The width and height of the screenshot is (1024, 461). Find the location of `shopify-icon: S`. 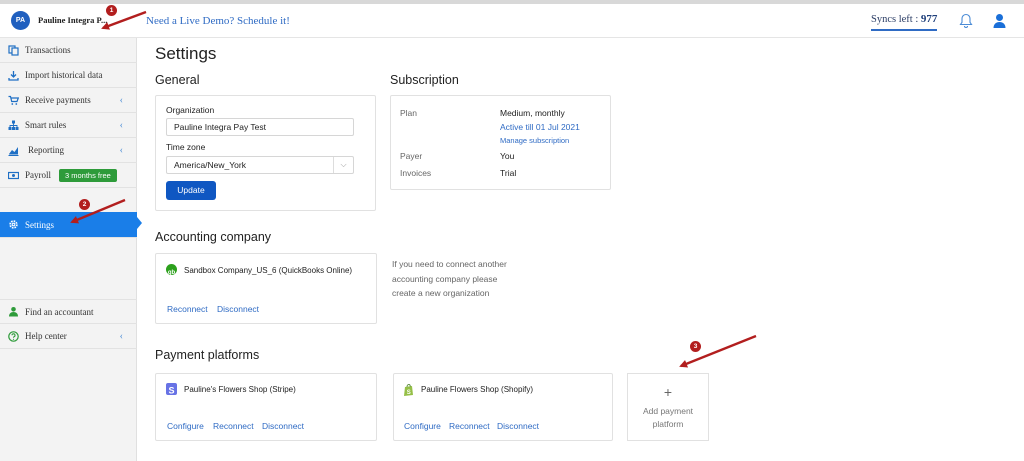

shopify-icon: S is located at coordinates (408, 389).